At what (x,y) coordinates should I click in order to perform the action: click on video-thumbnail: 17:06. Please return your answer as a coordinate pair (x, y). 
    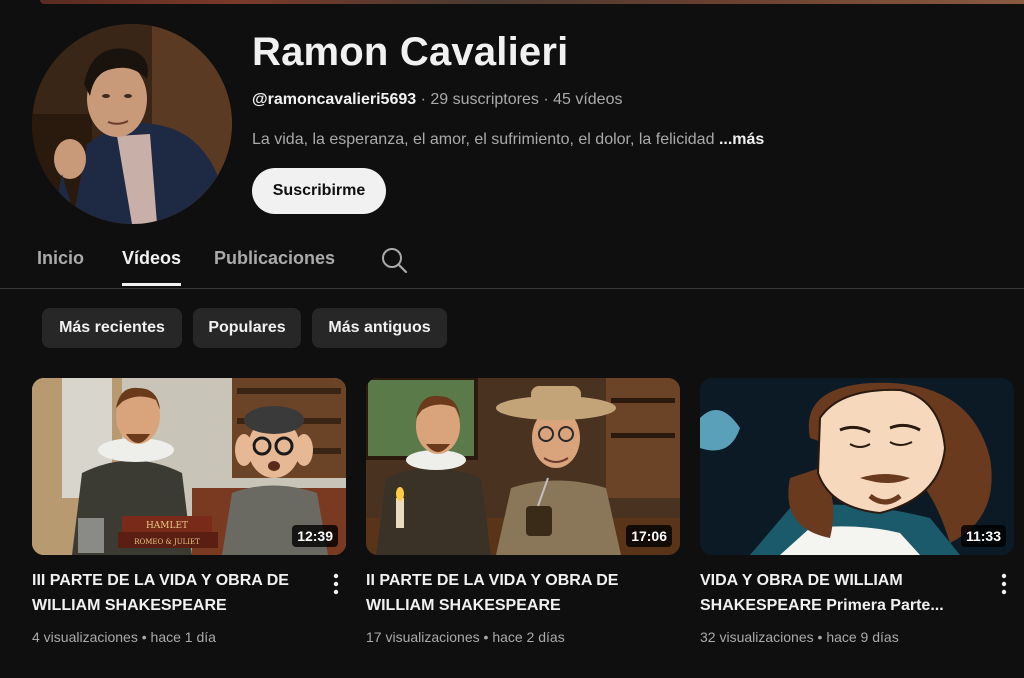
    Looking at the image, I should click on (523, 466).